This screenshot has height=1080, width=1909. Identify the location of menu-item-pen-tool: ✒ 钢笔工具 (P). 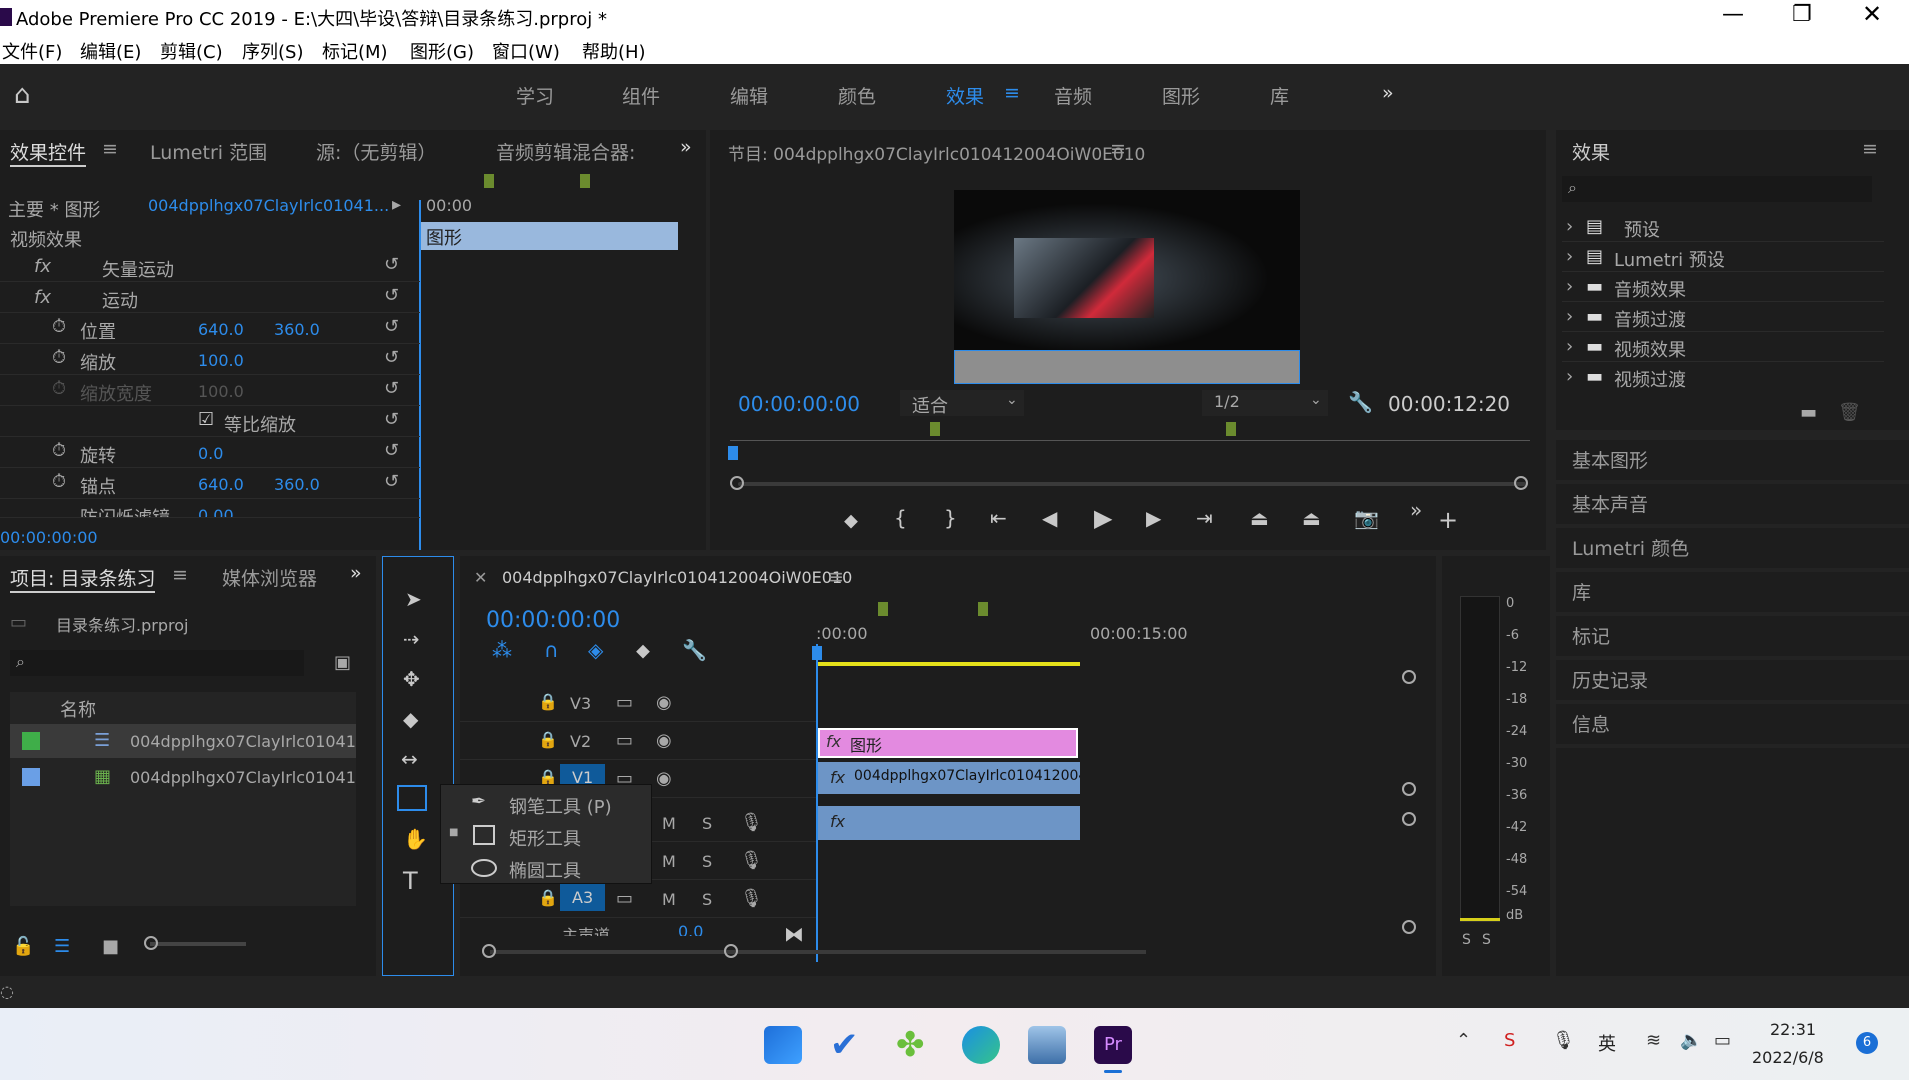
(547, 804).